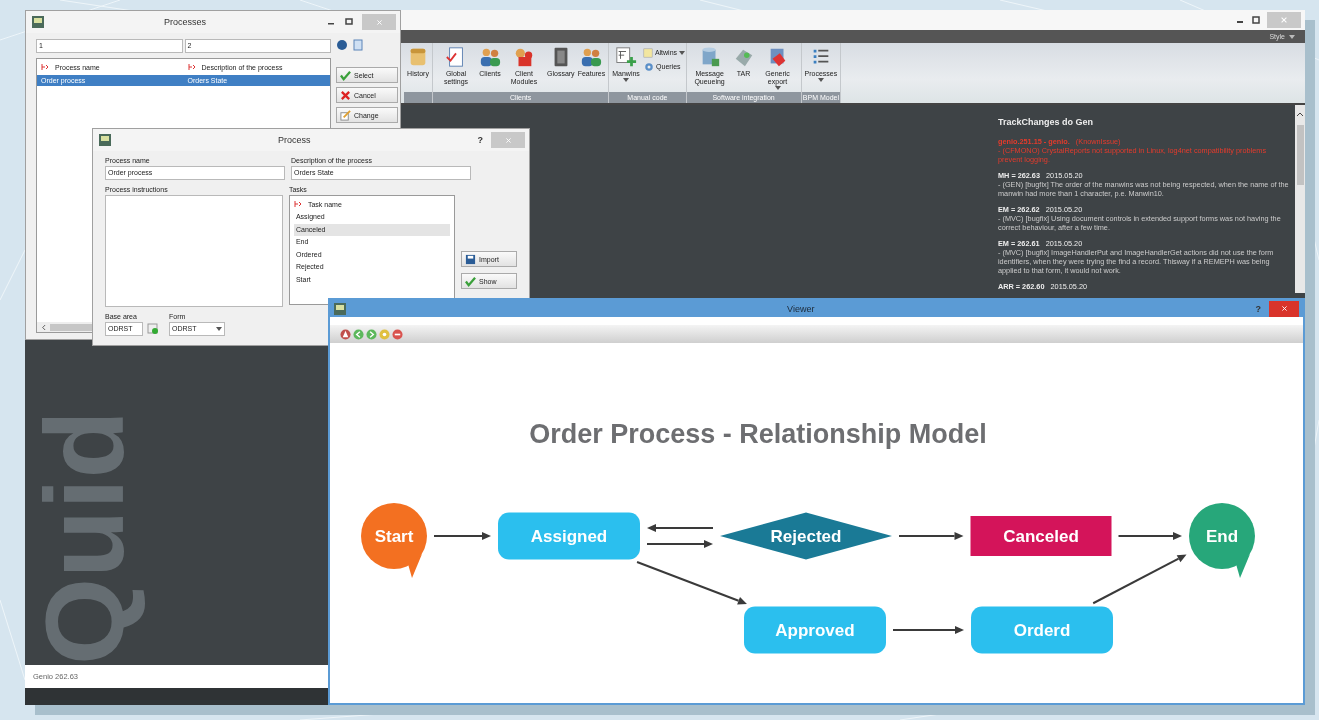 The width and height of the screenshot is (1319, 720). Describe the element at coordinates (345, 115) in the screenshot. I see `pencil-icon` at that location.